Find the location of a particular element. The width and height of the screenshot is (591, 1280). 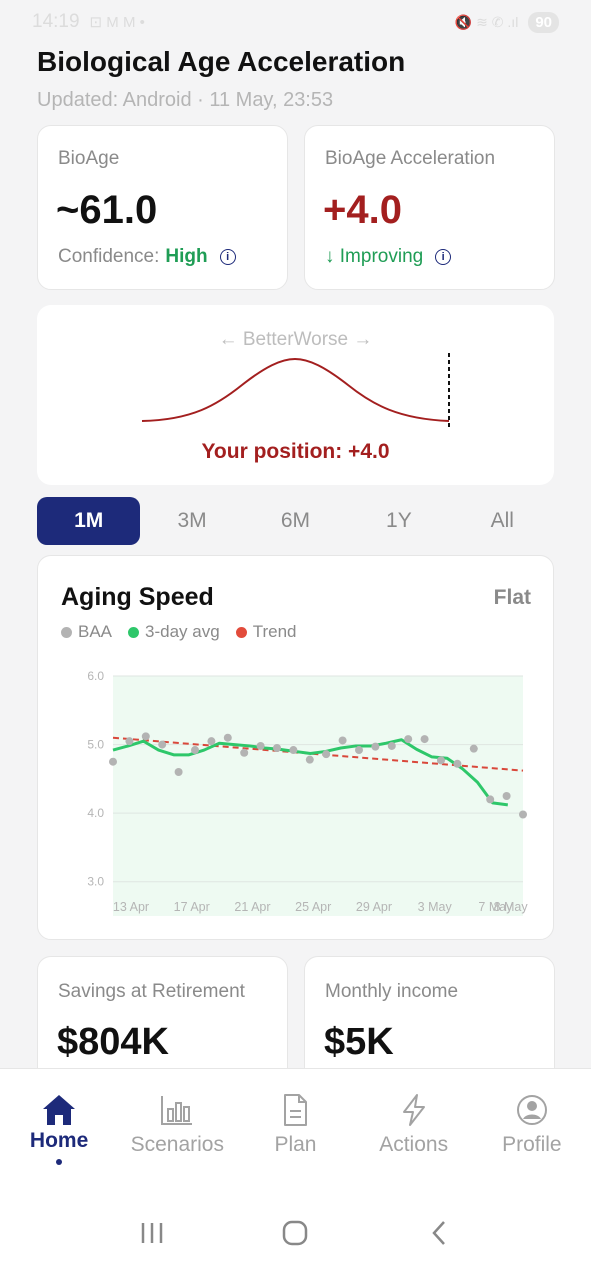

y-tick-label: 5.0 is located at coordinates (95, 745).